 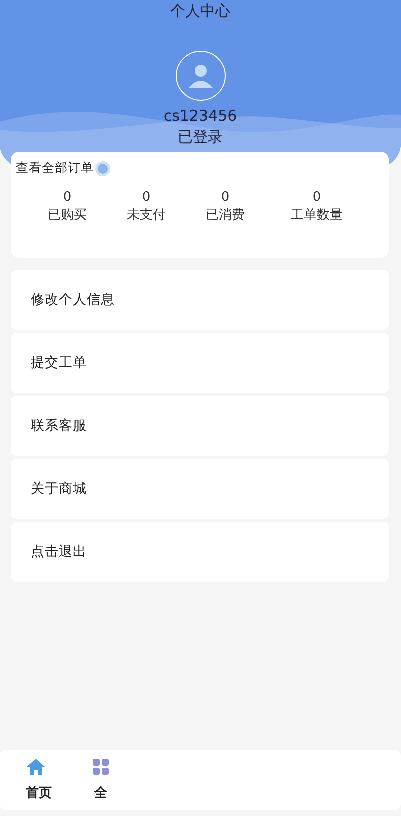 I want to click on username: cs123456, so click(x=201, y=116).